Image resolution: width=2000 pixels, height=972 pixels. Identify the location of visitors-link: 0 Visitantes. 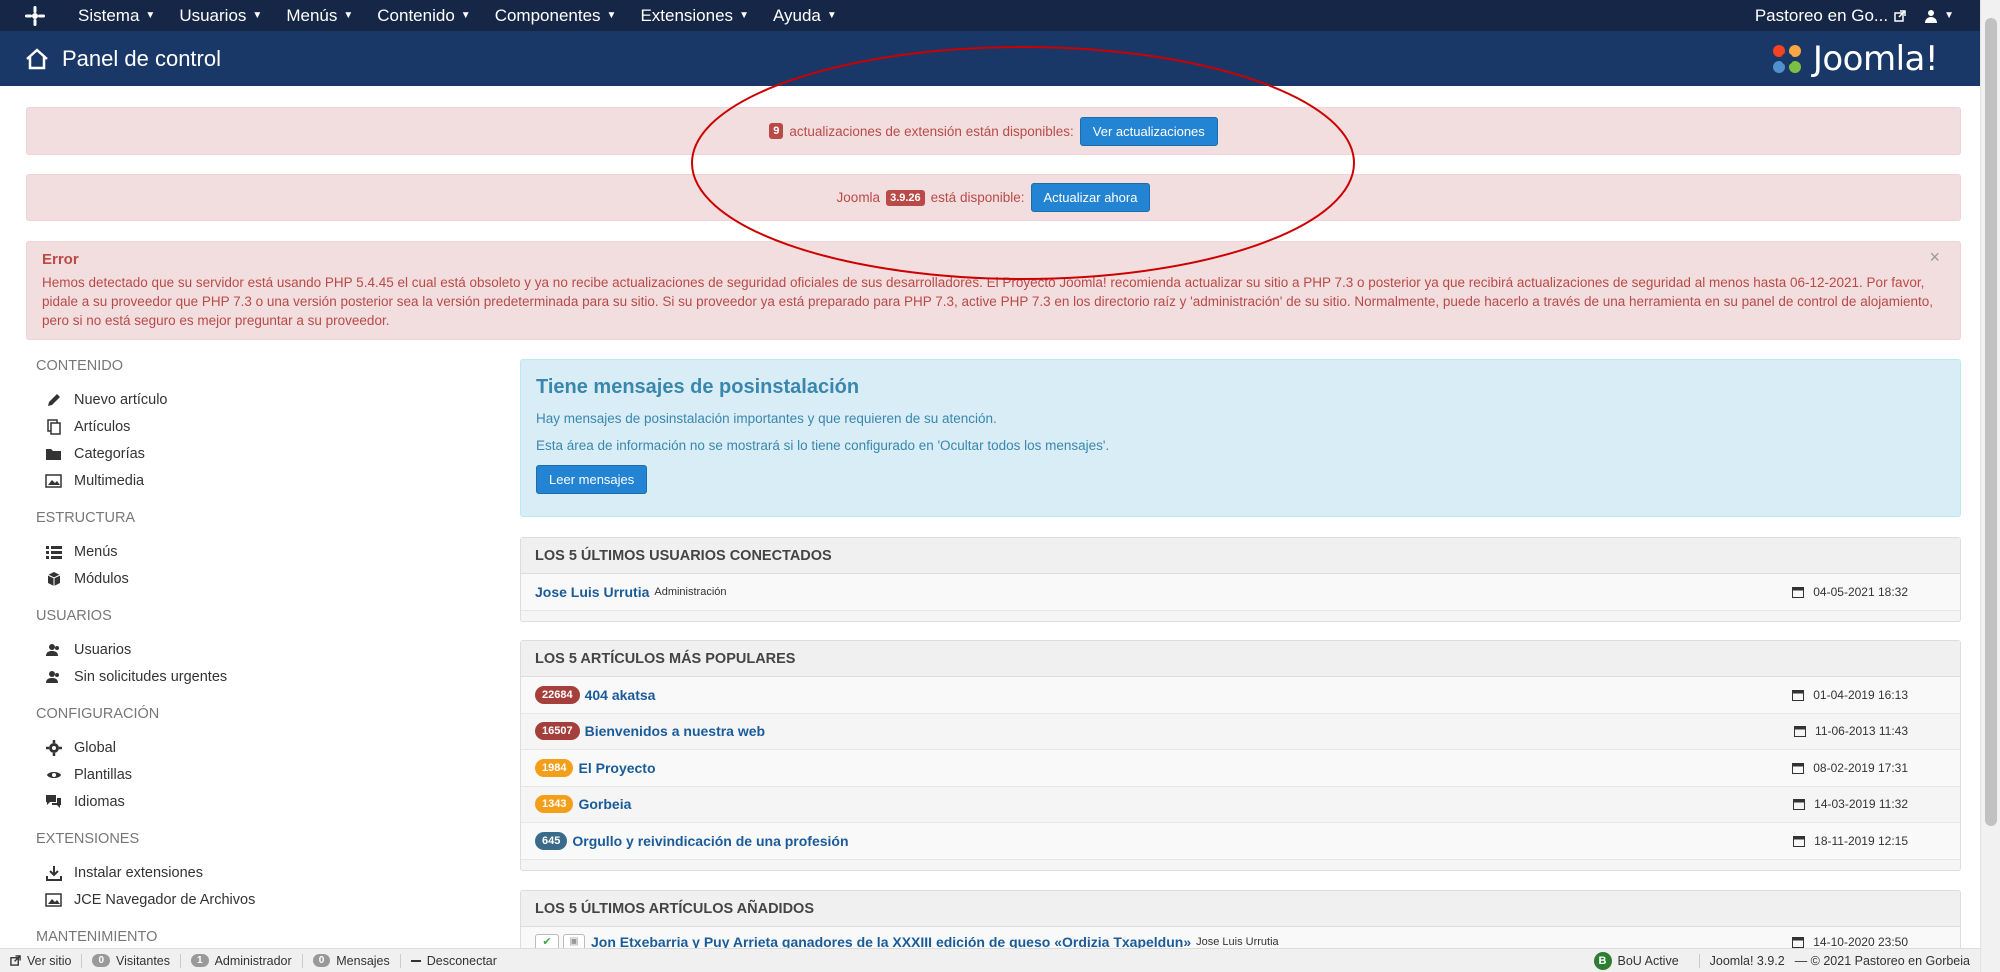
(131, 961).